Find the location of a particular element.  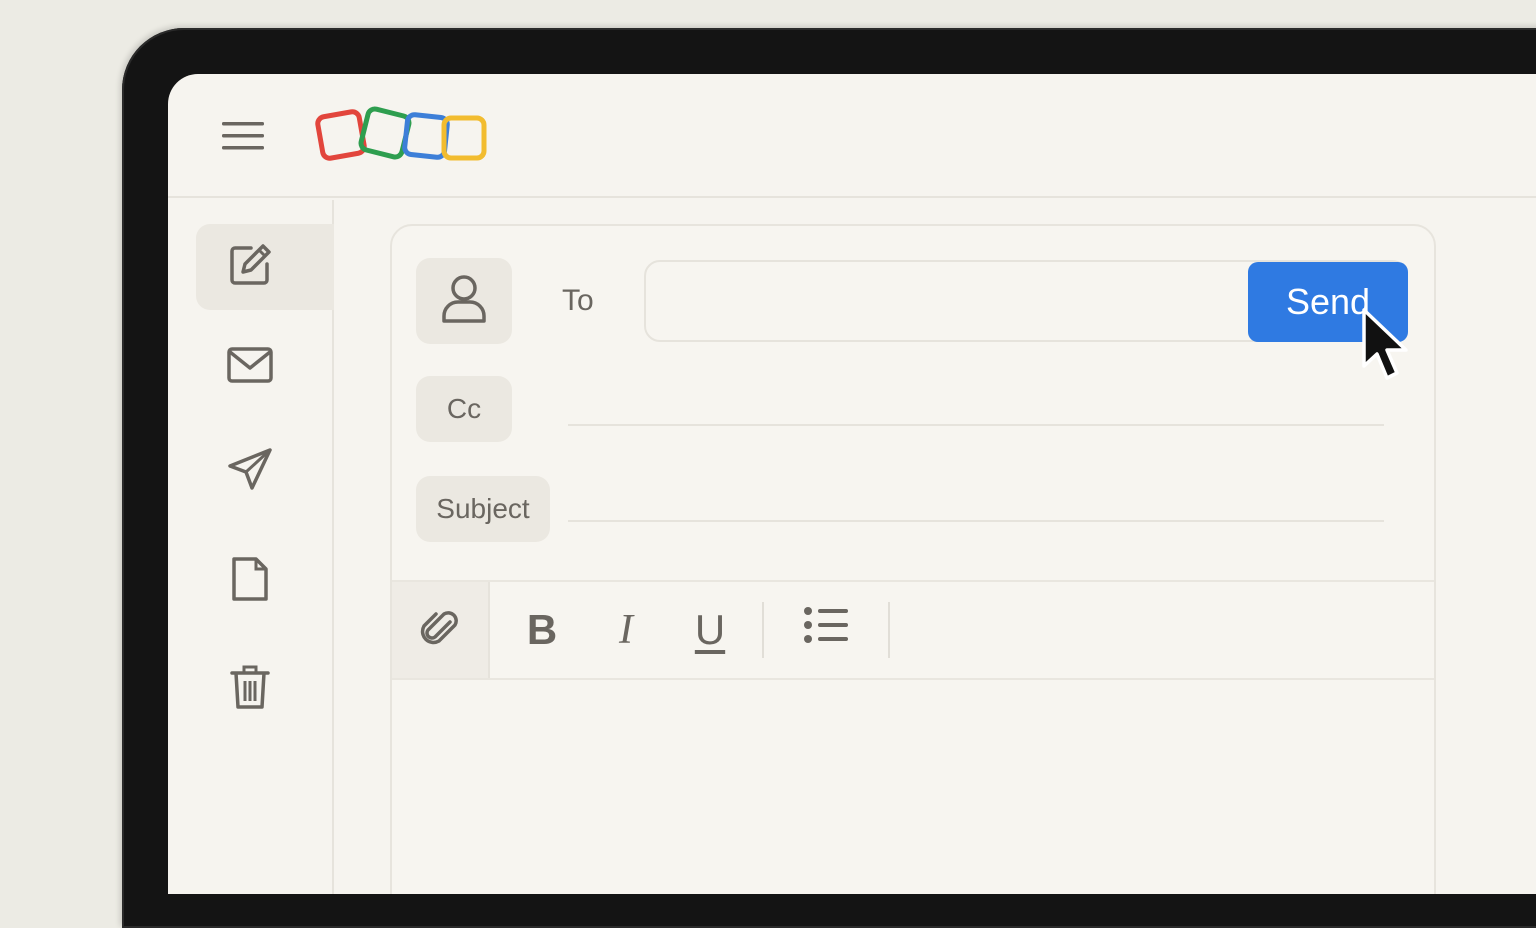

contacts-button is located at coordinates (464, 301).